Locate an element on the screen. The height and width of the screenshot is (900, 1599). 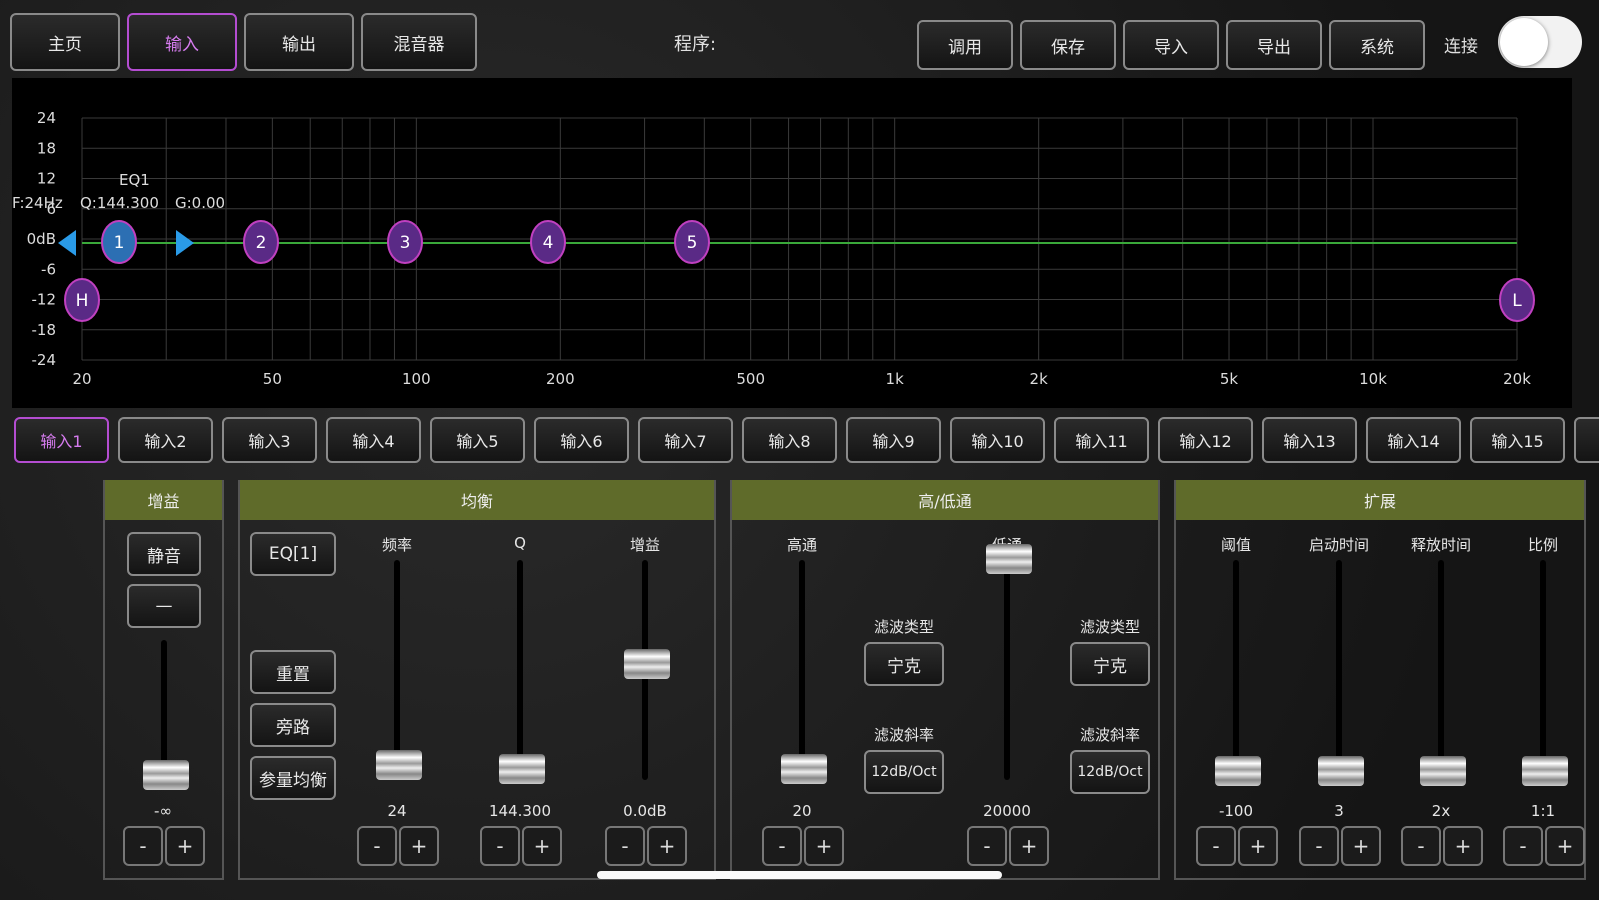
eq-band-node-1: 1 is located at coordinates (119, 242).